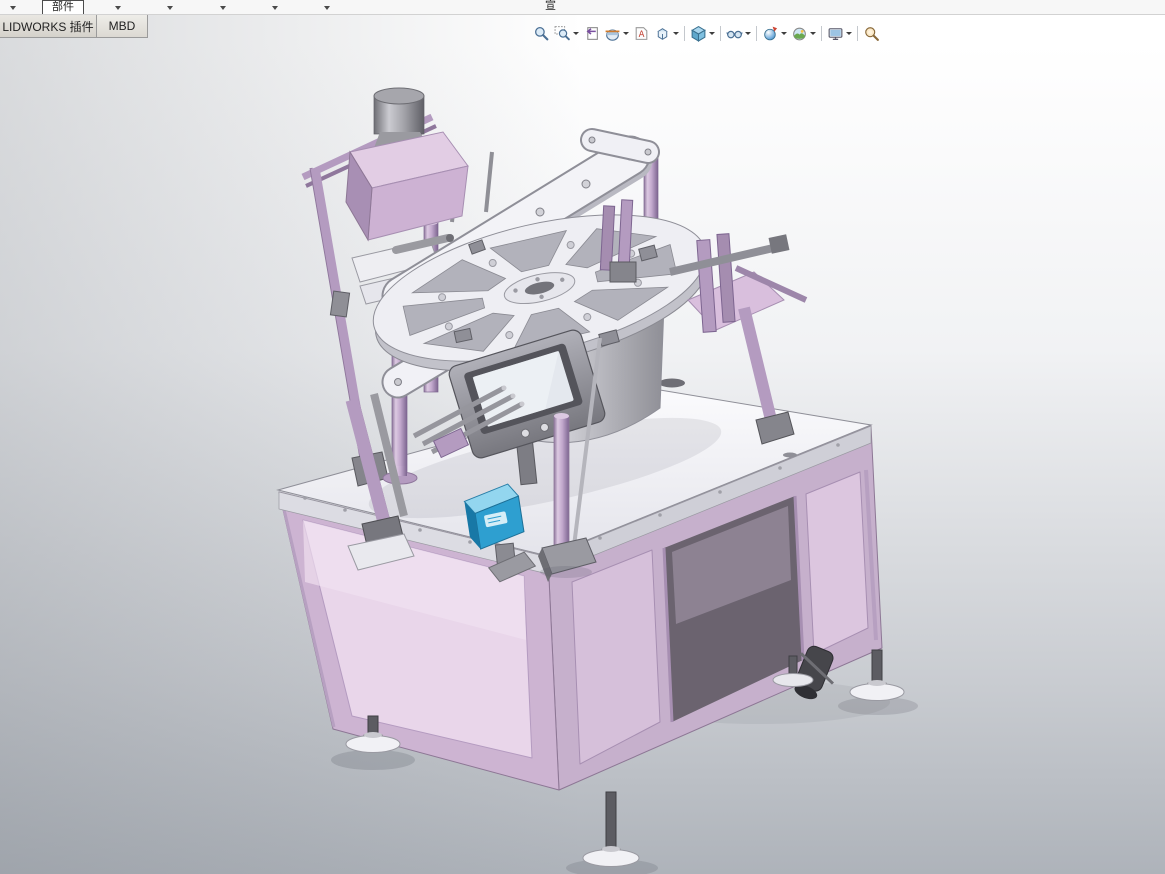  I want to click on zoom-to-fit-button, so click(541, 33).